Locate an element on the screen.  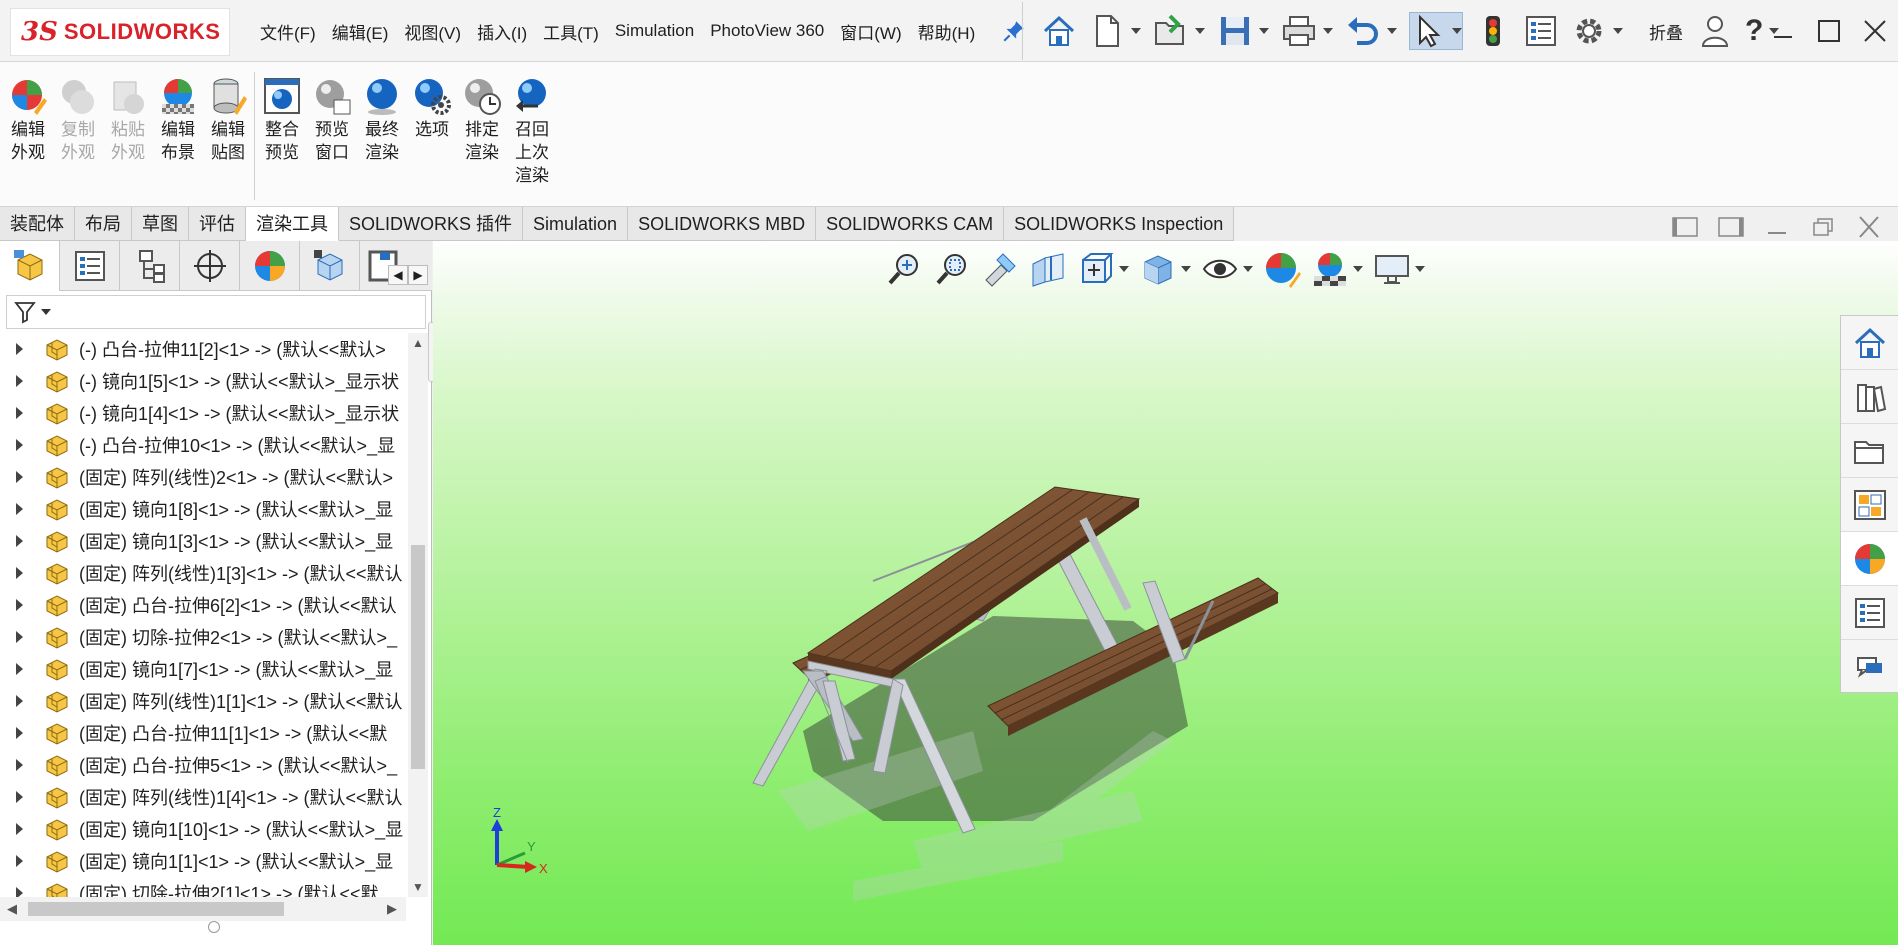
tab-solidworks-inspection: SOLIDWORKS Inspection is located at coordinates (1119, 224).